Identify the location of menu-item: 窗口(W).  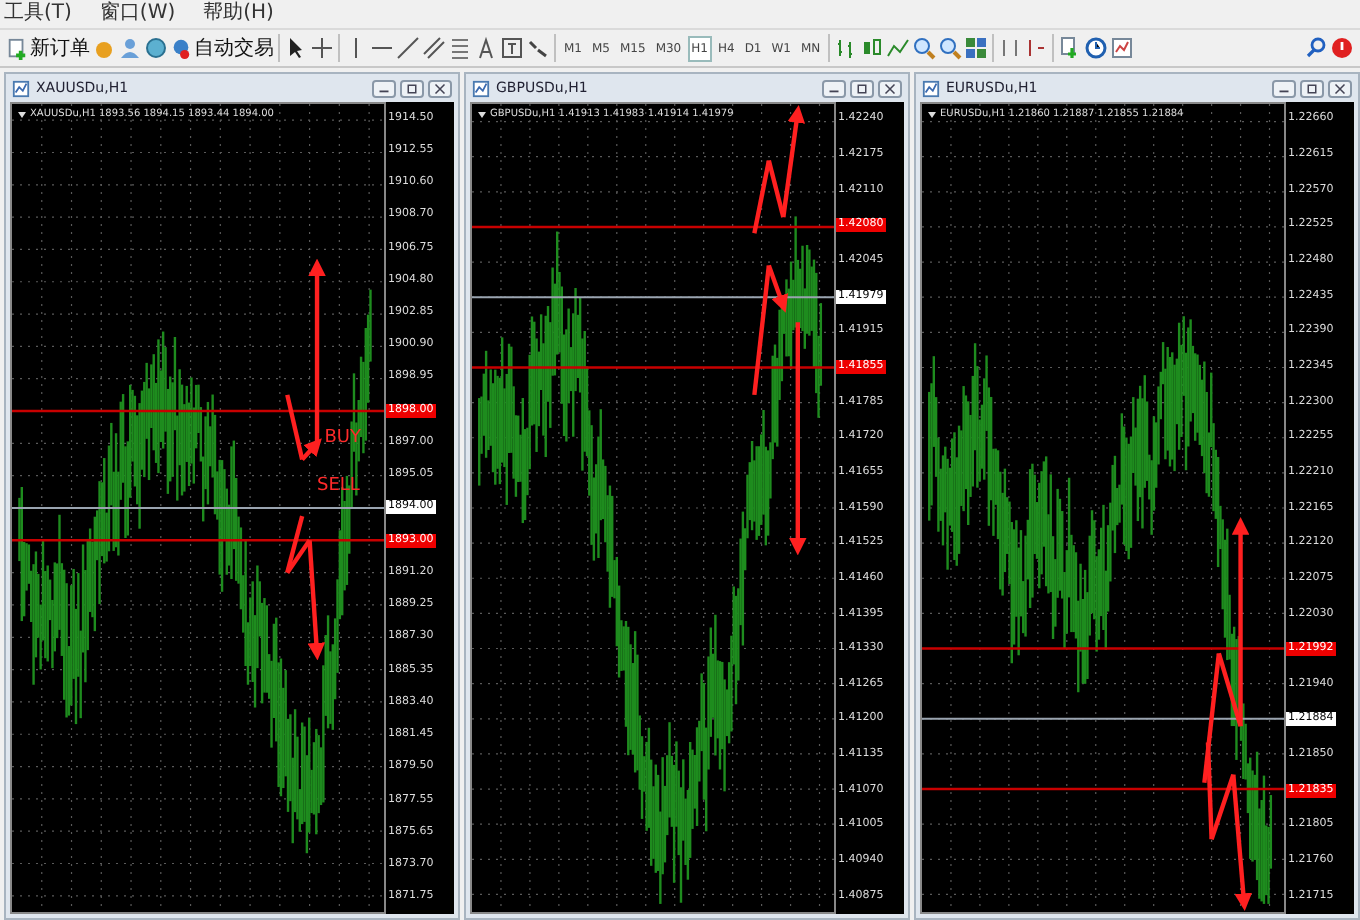
(137, 14).